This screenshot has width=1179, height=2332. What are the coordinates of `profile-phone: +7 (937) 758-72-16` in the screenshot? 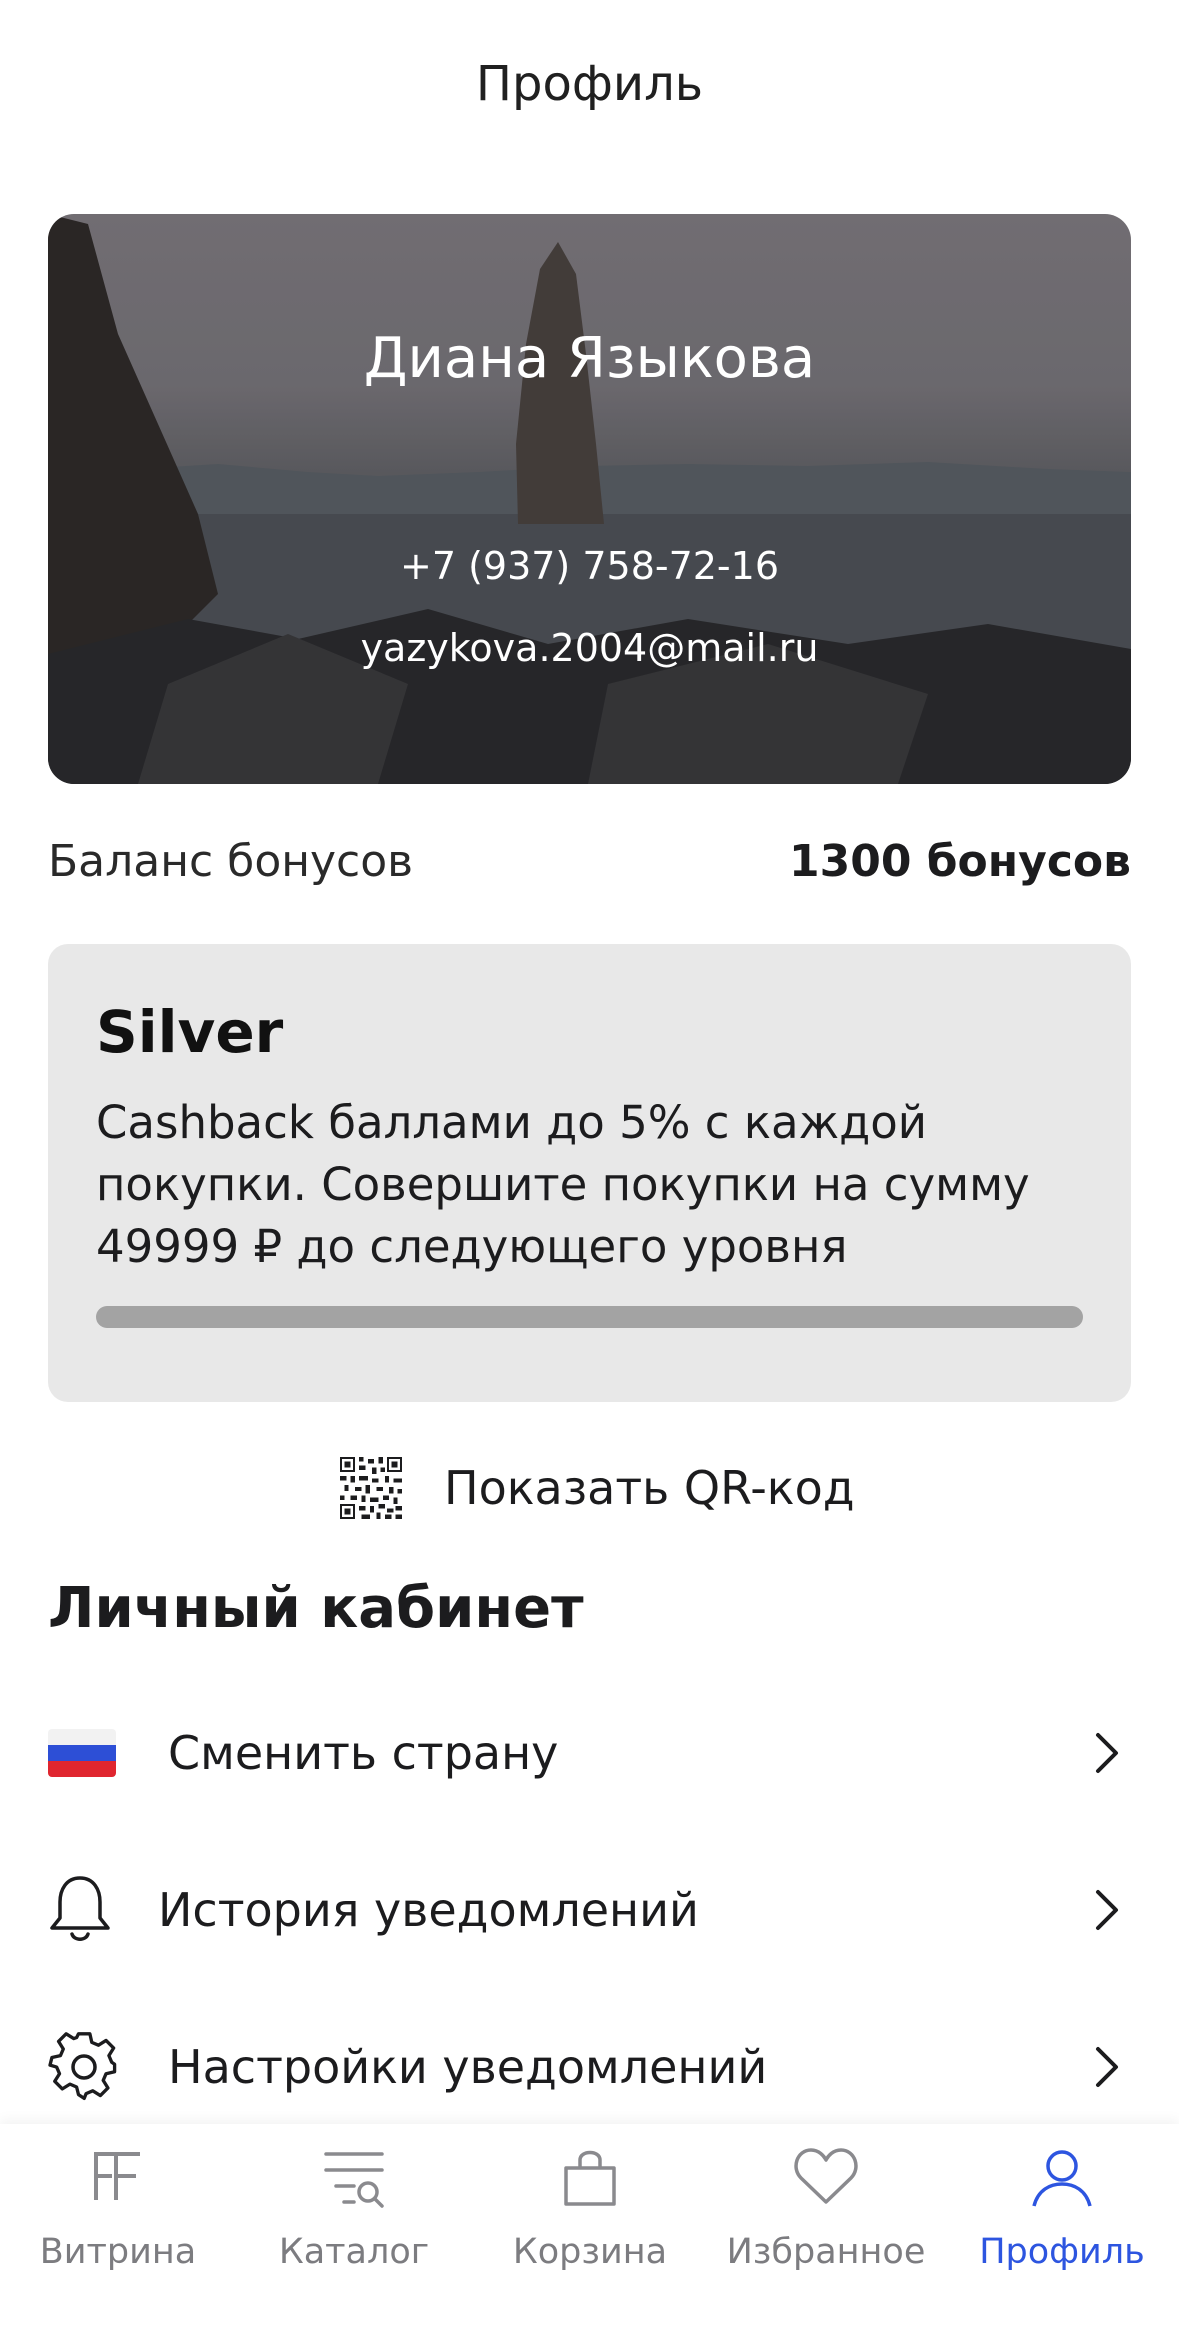 It's located at (589, 566).